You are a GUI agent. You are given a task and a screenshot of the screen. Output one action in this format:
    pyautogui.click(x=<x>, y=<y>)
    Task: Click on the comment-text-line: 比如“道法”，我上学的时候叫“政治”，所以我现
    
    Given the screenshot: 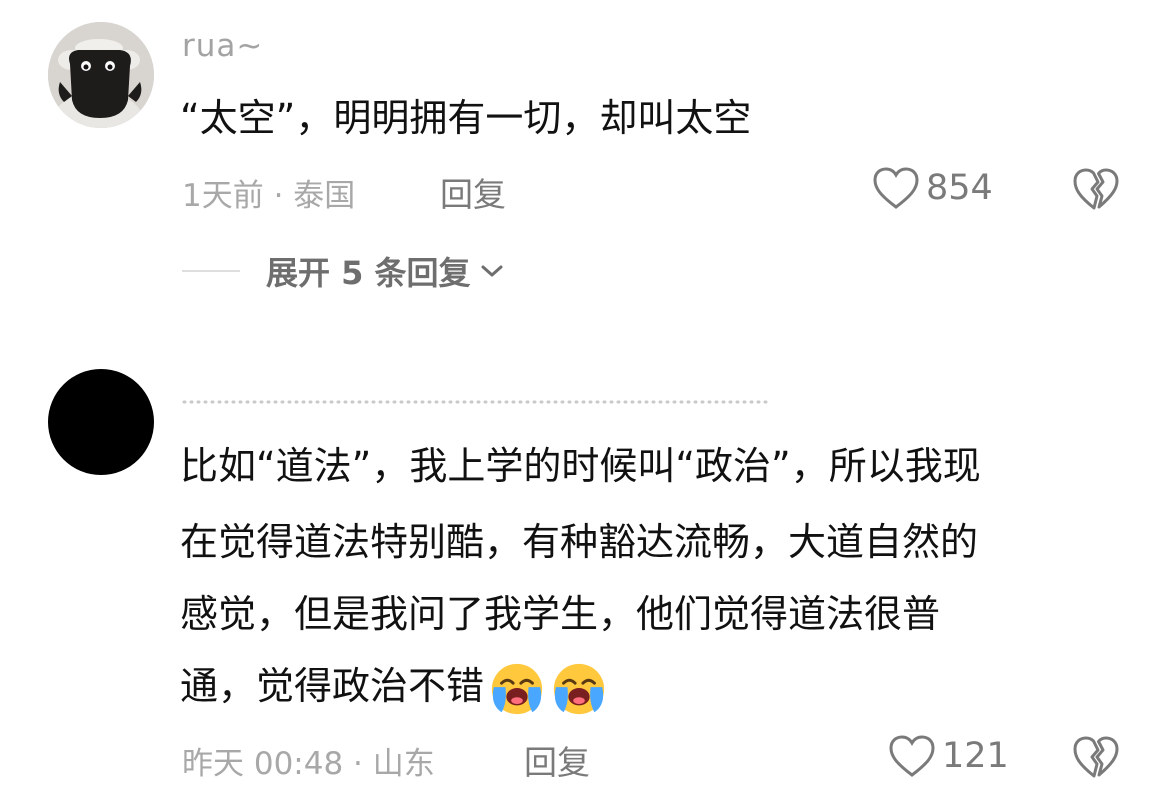 What is the action you would take?
    pyautogui.click(x=580, y=466)
    